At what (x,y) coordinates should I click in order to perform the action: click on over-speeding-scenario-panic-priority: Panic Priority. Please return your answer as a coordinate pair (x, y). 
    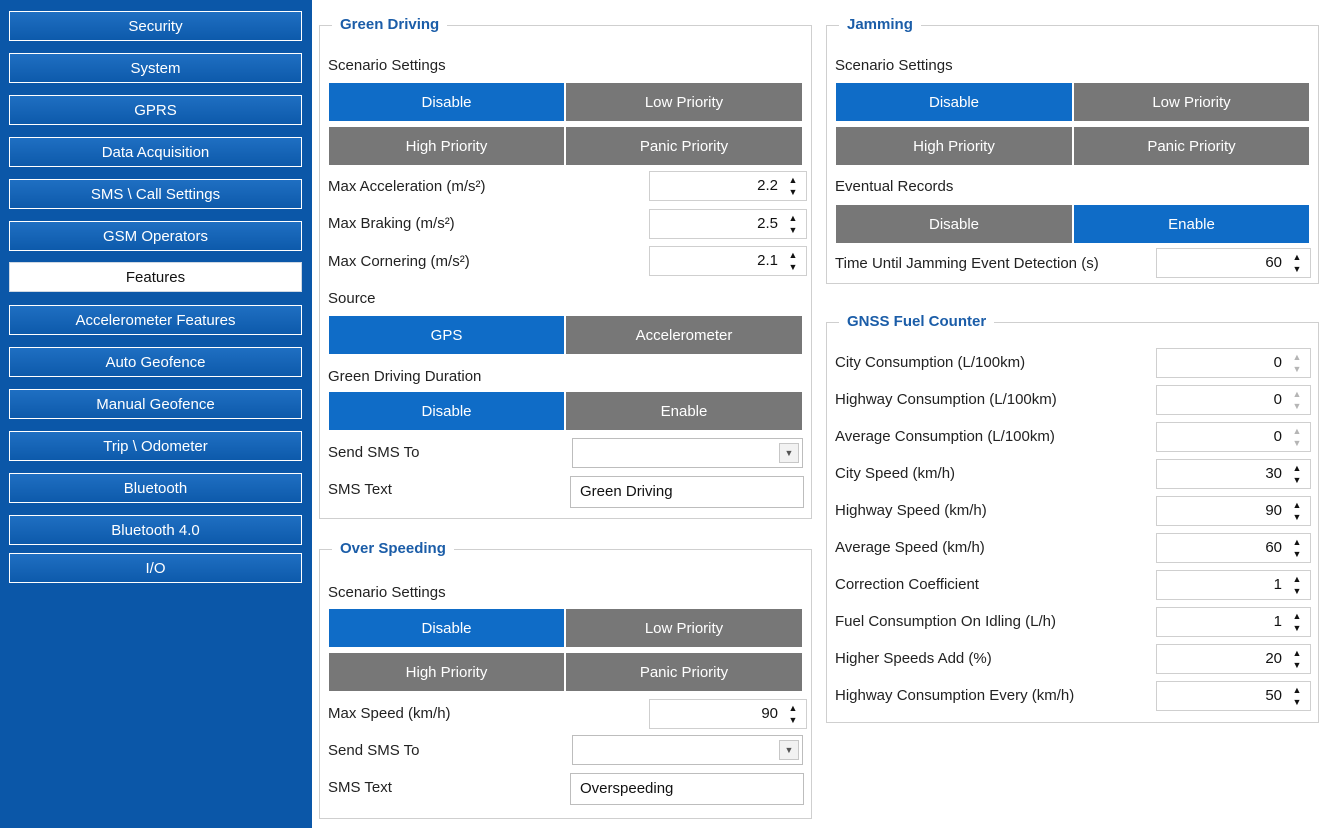
    Looking at the image, I should click on (684, 672).